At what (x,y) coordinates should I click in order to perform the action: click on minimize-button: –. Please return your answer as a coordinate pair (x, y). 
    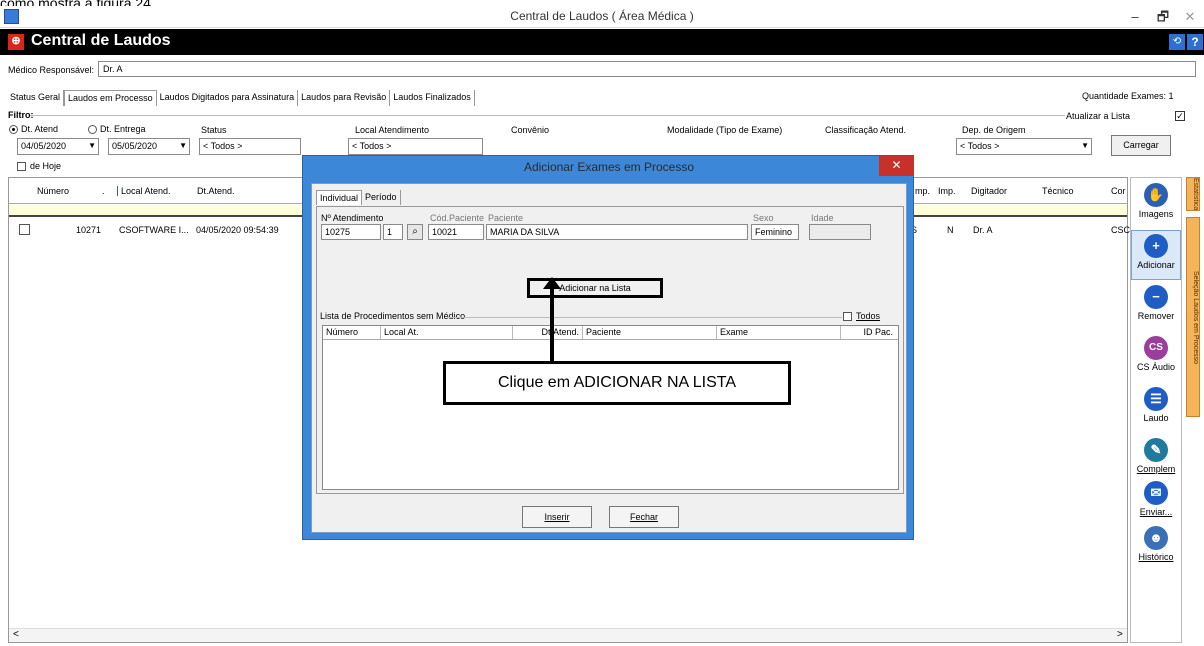
    Looking at the image, I should click on (1135, 17).